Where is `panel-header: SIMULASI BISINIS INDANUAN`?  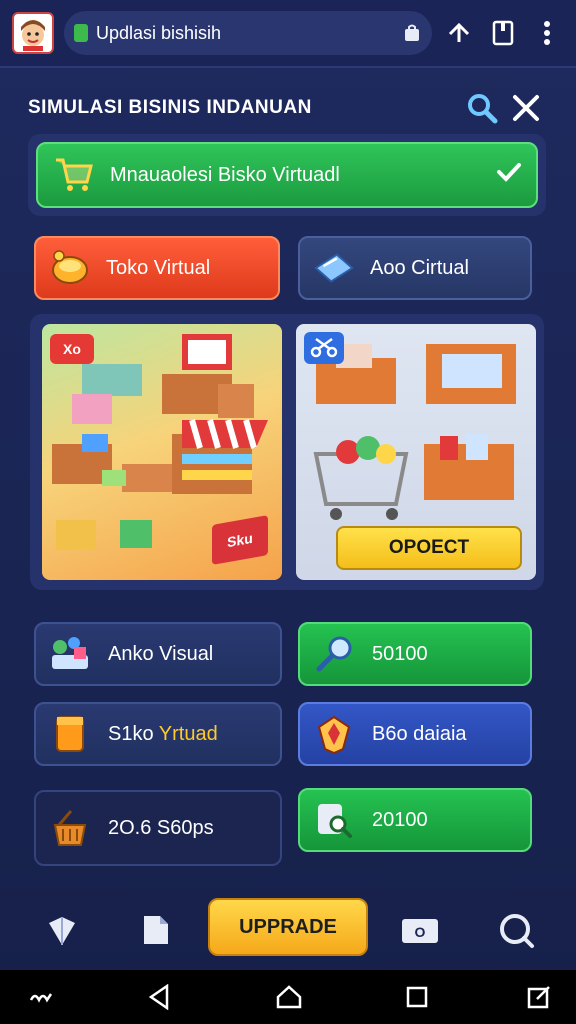
panel-header: SIMULASI BISINIS INDANUAN is located at coordinates (288, 108).